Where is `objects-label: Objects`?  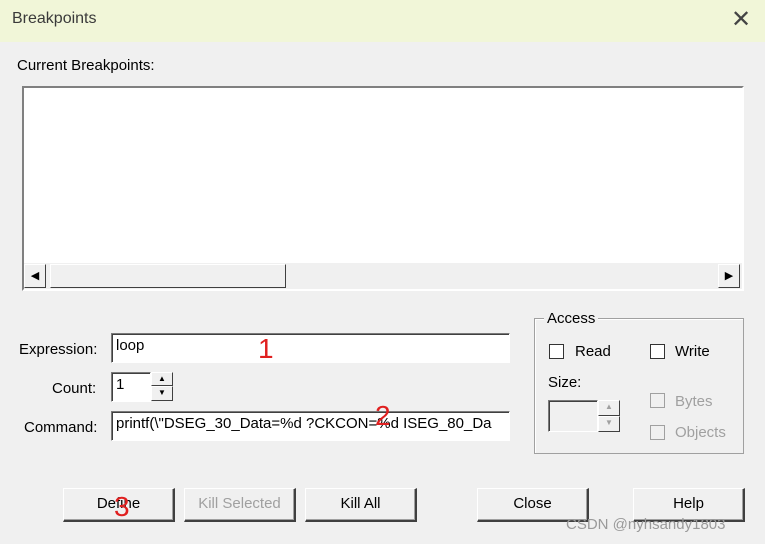 objects-label: Objects is located at coordinates (700, 432).